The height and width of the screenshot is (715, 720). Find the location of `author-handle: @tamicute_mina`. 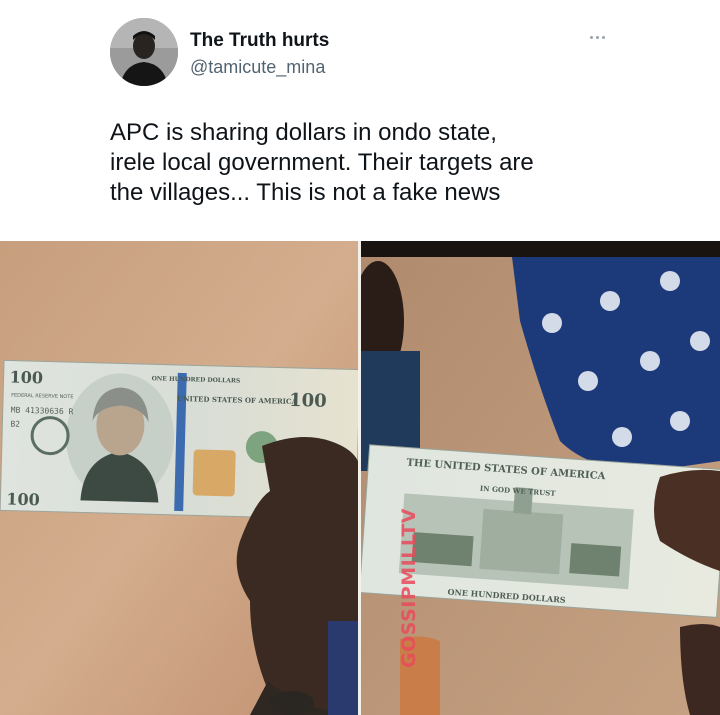

author-handle: @tamicute_mina is located at coordinates (259, 67).